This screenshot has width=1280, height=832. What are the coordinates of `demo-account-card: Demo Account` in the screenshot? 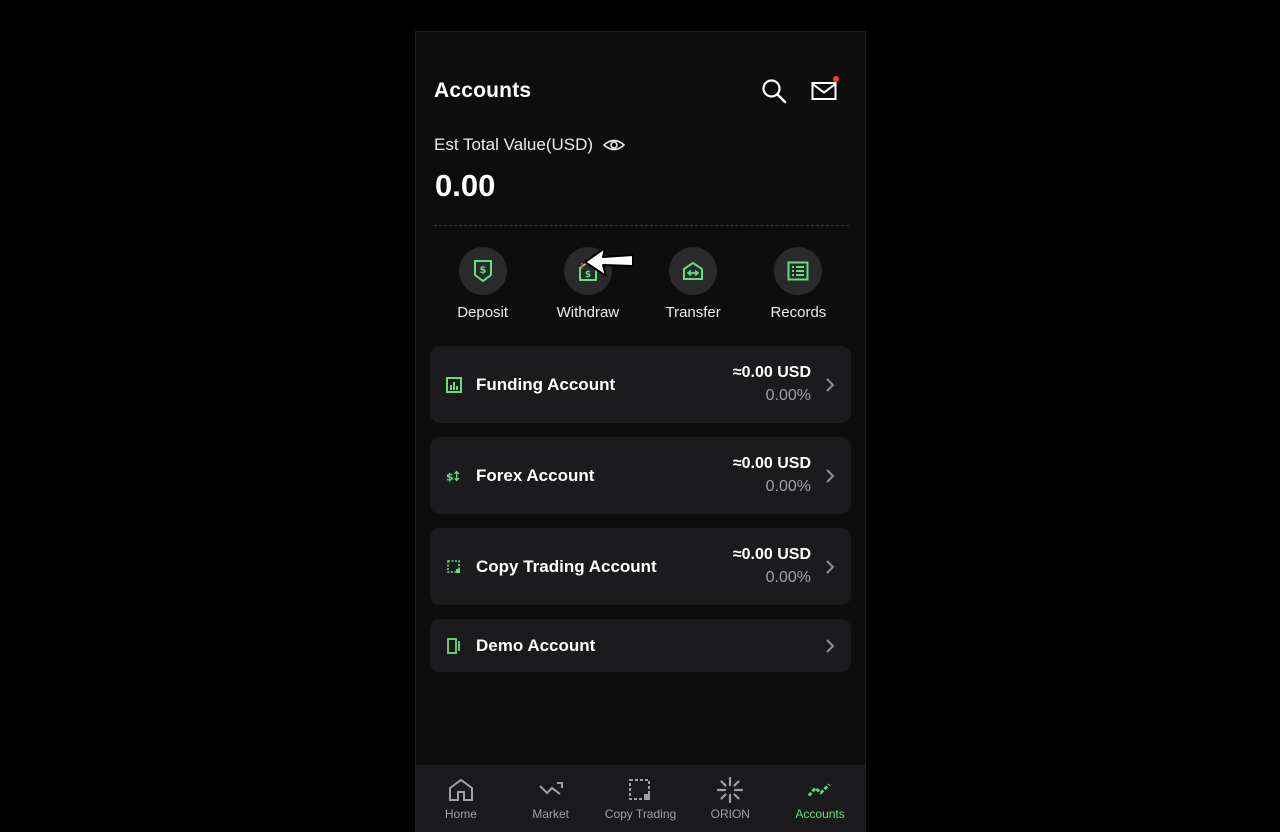 It's located at (640, 645).